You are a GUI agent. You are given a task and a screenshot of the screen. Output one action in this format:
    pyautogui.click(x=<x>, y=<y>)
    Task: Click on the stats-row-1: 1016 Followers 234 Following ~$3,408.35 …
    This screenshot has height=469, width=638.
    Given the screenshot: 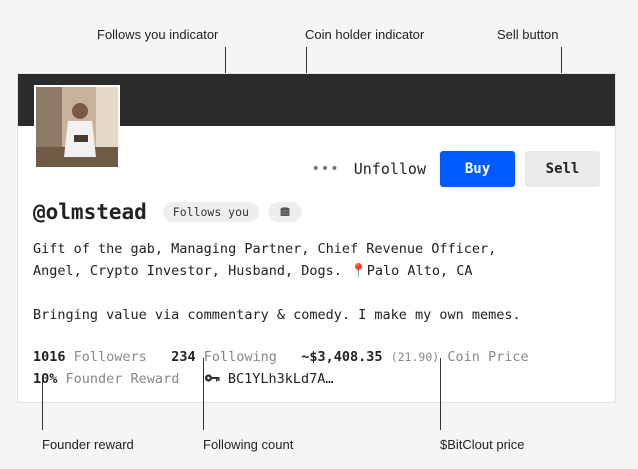 What is the action you would take?
    pyautogui.click(x=281, y=357)
    